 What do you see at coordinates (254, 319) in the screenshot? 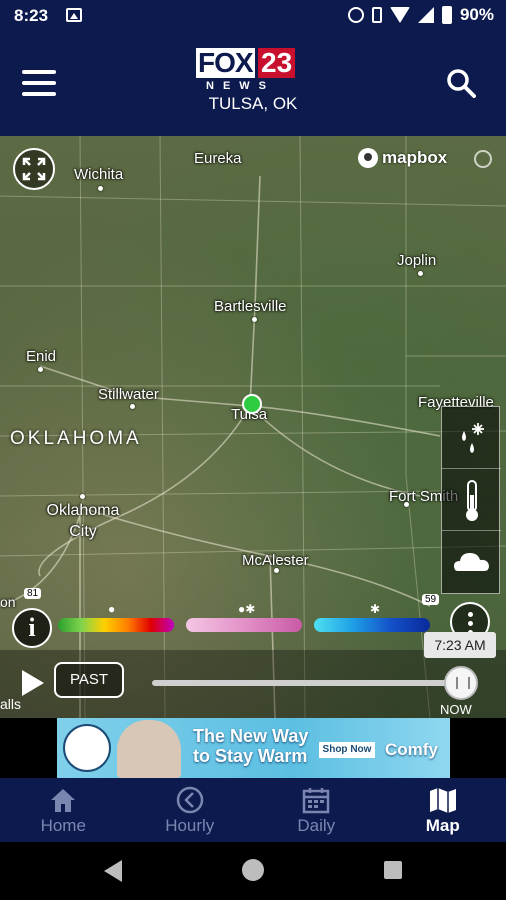
I see `city-dot-bartlesville` at bounding box center [254, 319].